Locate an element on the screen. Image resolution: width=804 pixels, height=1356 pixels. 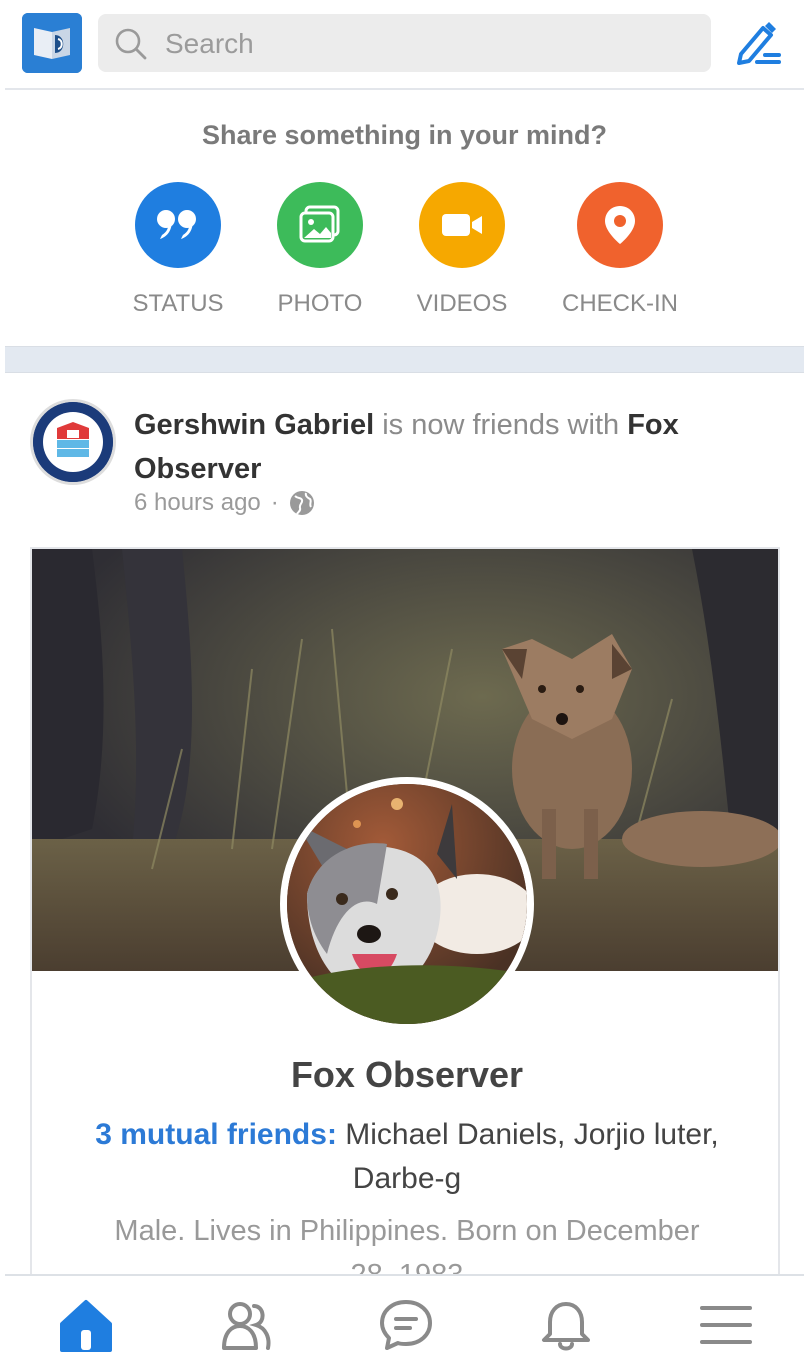
search-icon is located at coordinates (131, 44).